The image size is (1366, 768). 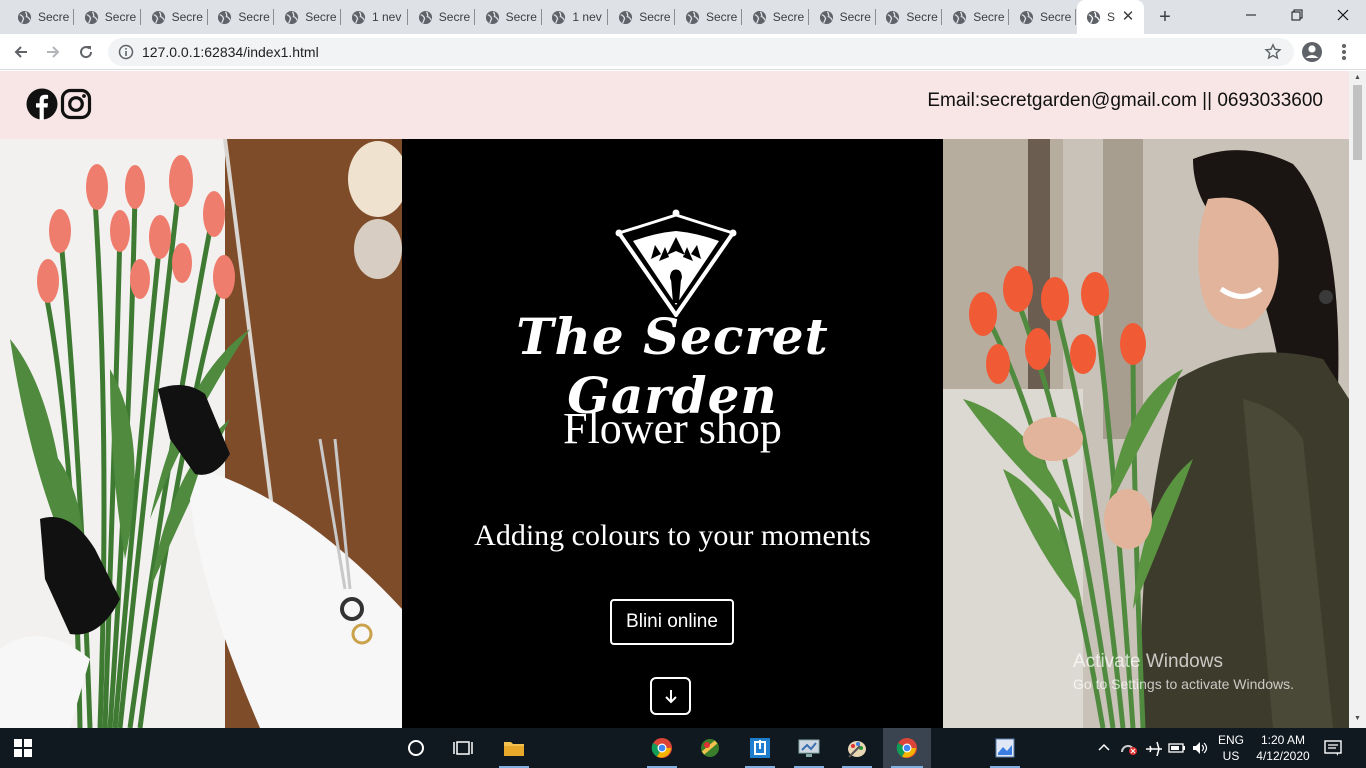 I want to click on task-view-icon, so click(x=463, y=748).